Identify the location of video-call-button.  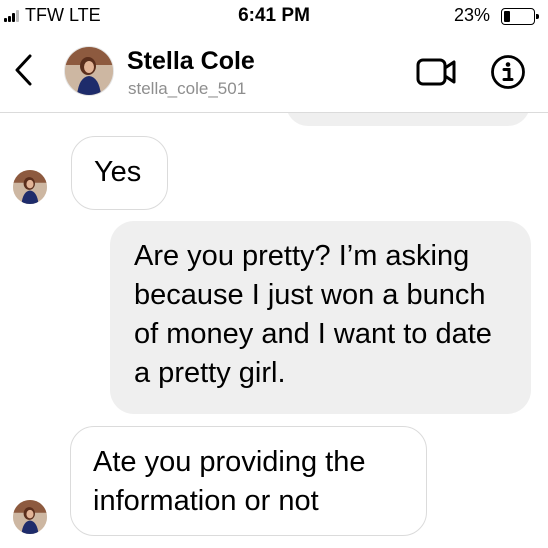
(437, 72).